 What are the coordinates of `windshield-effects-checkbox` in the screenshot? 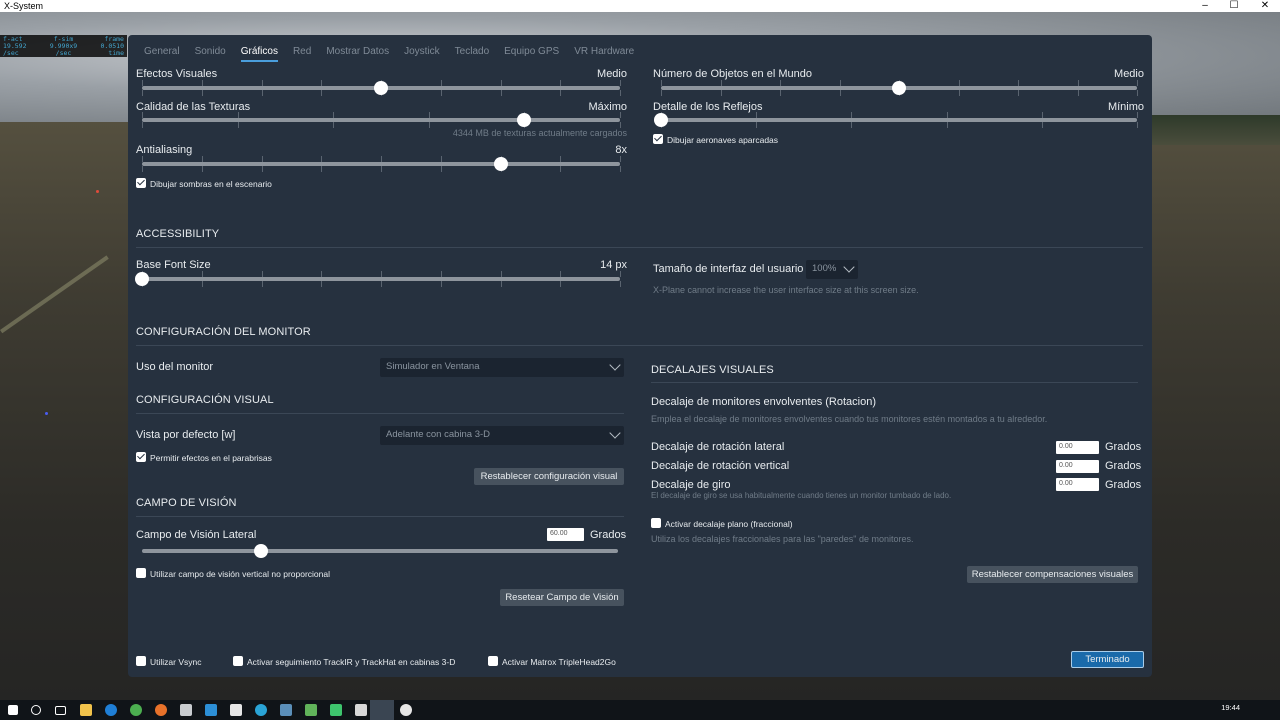 It's located at (141, 457).